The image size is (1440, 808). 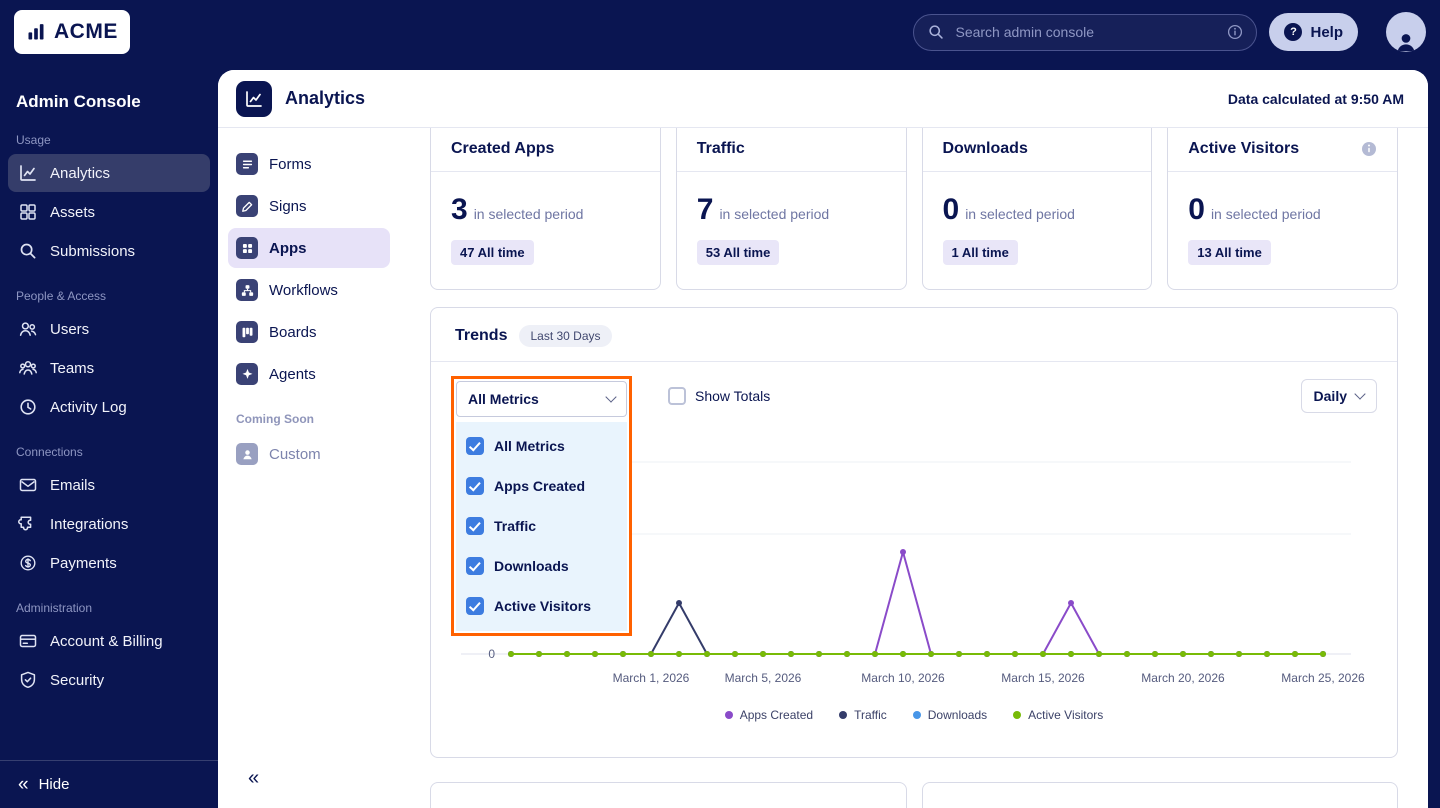 What do you see at coordinates (503, 399) in the screenshot?
I see `metric-select-label: All Metrics` at bounding box center [503, 399].